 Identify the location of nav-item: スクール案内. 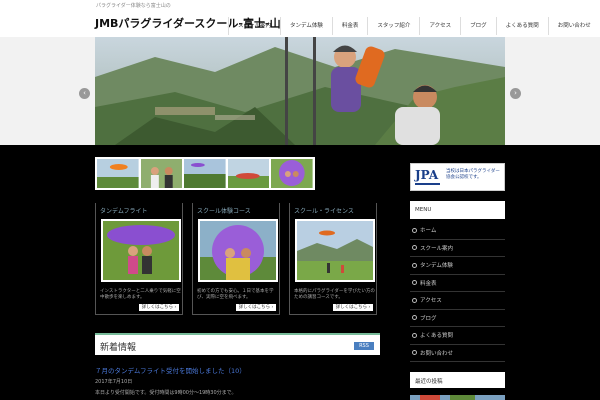
(254, 26).